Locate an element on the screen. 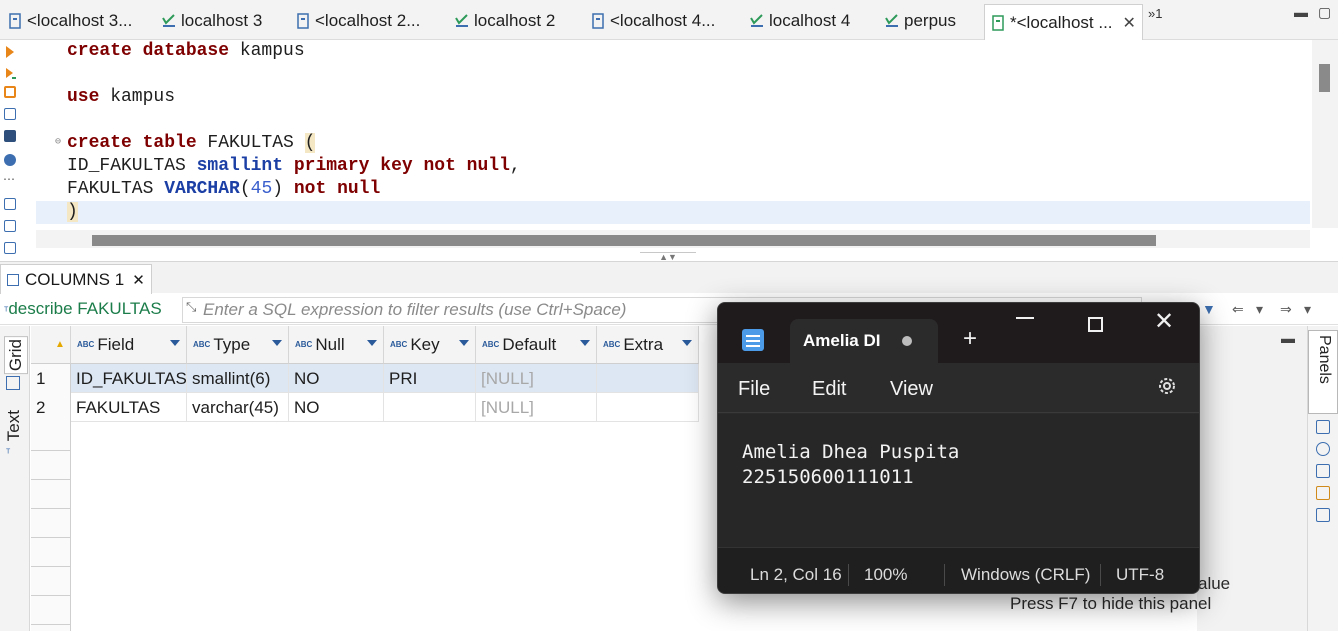  minimize-icon is located at coordinates (1025, 318).